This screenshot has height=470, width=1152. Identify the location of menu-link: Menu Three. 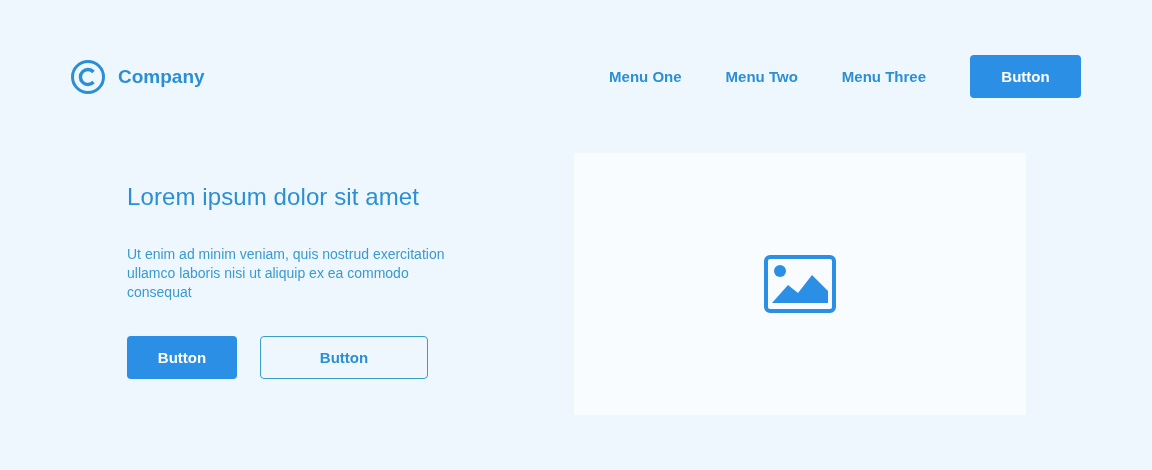
(883, 76).